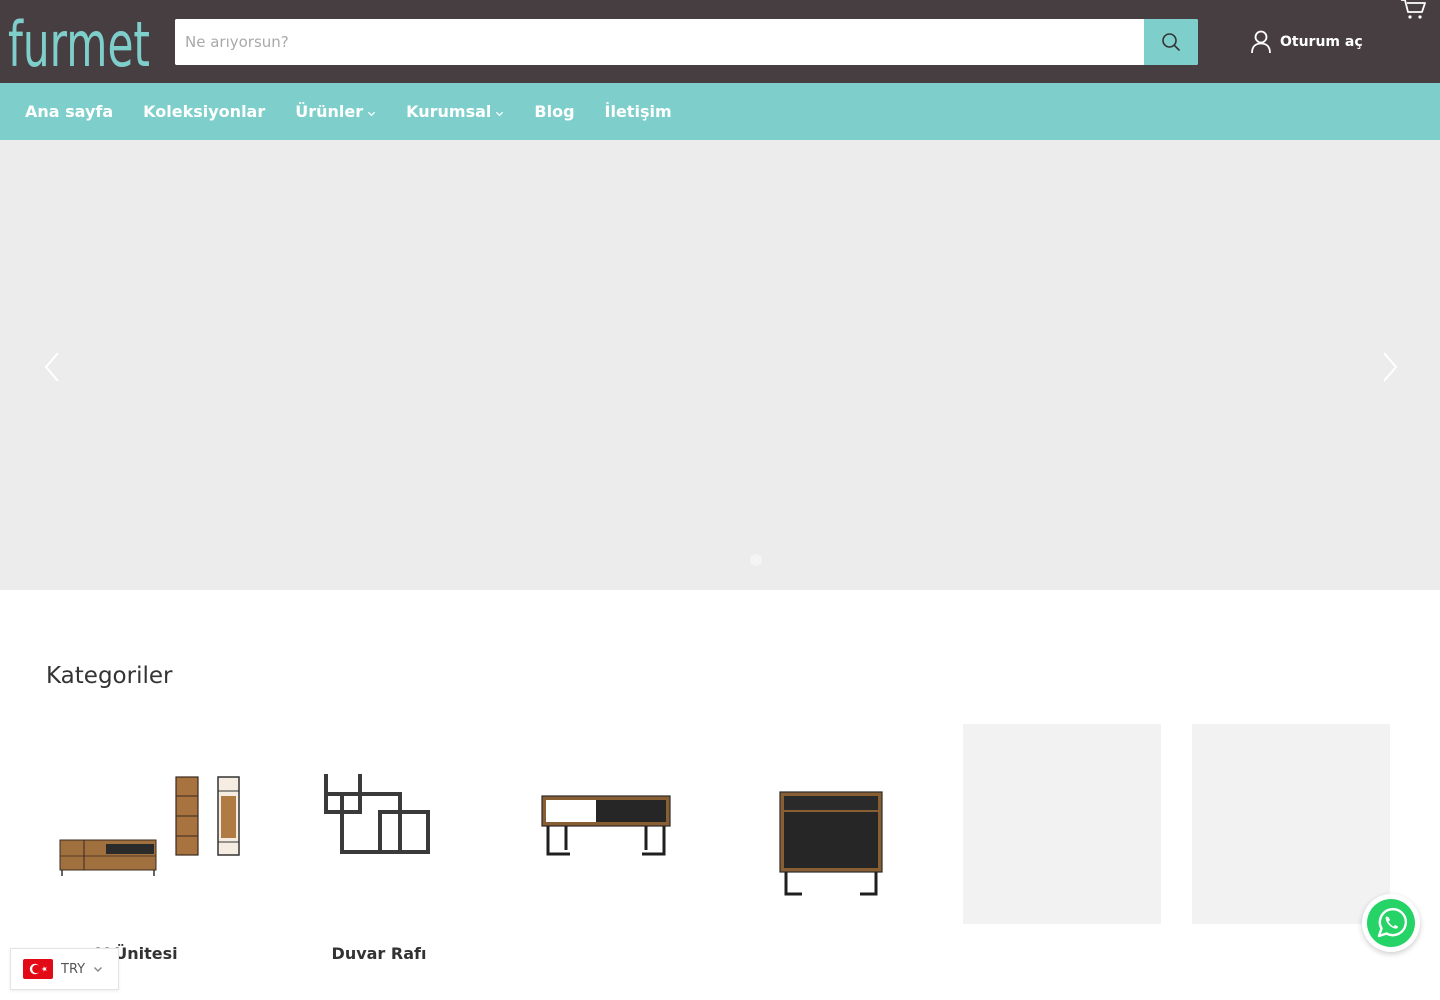  I want to click on category-card-tv-unit: V Ünitesi, so click(149, 843).